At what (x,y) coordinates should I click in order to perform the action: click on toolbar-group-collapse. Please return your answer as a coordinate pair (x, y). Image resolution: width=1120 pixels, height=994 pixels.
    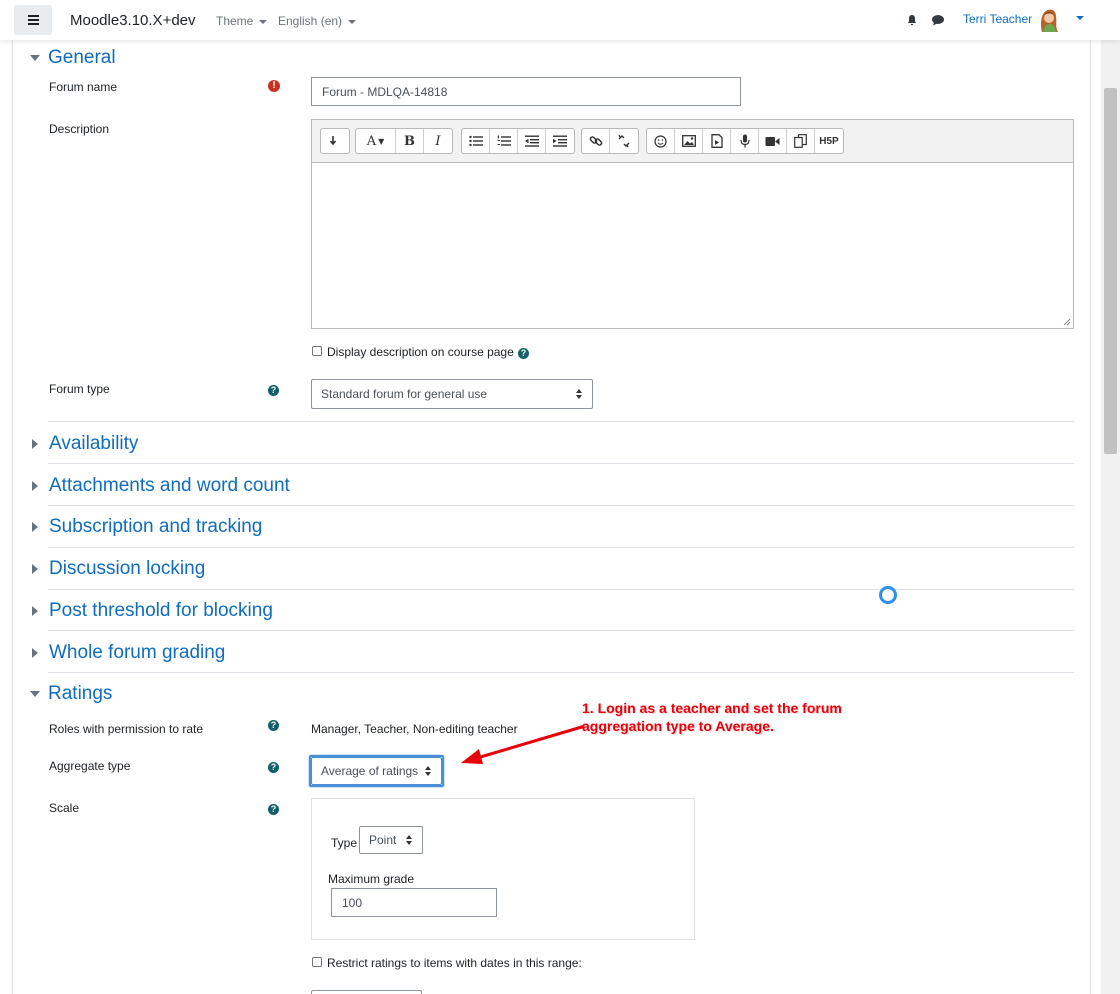
    Looking at the image, I should click on (335, 141).